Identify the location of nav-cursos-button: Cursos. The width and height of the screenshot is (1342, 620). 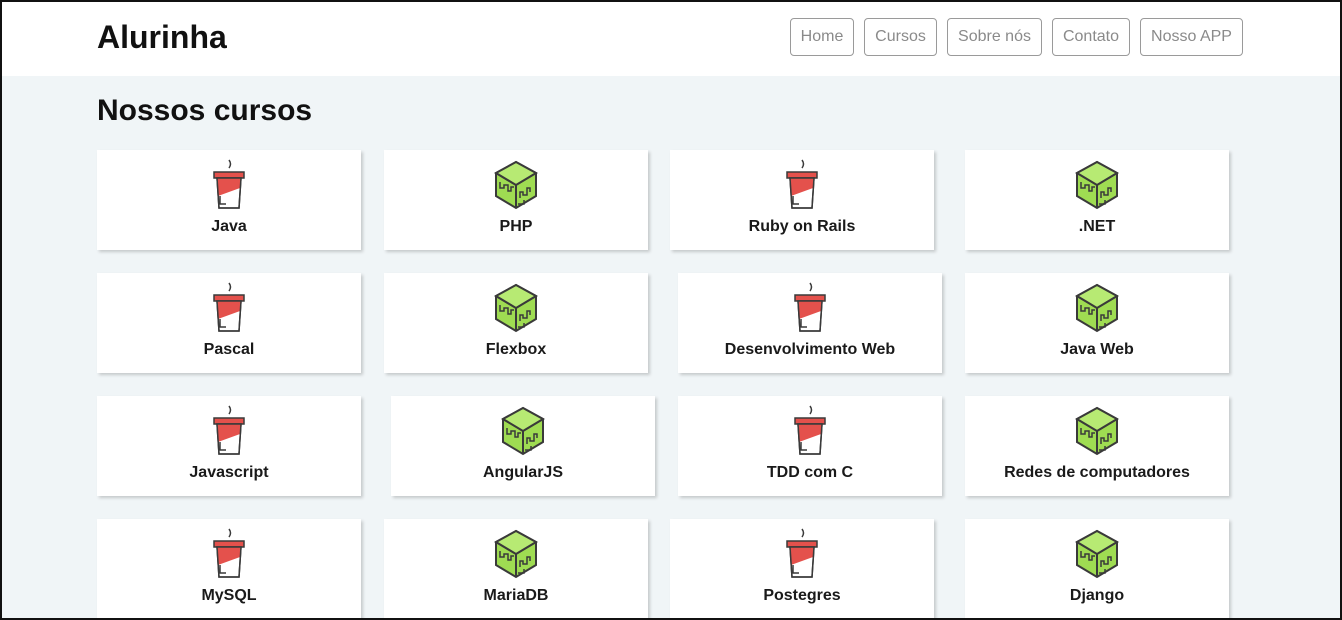
(900, 37).